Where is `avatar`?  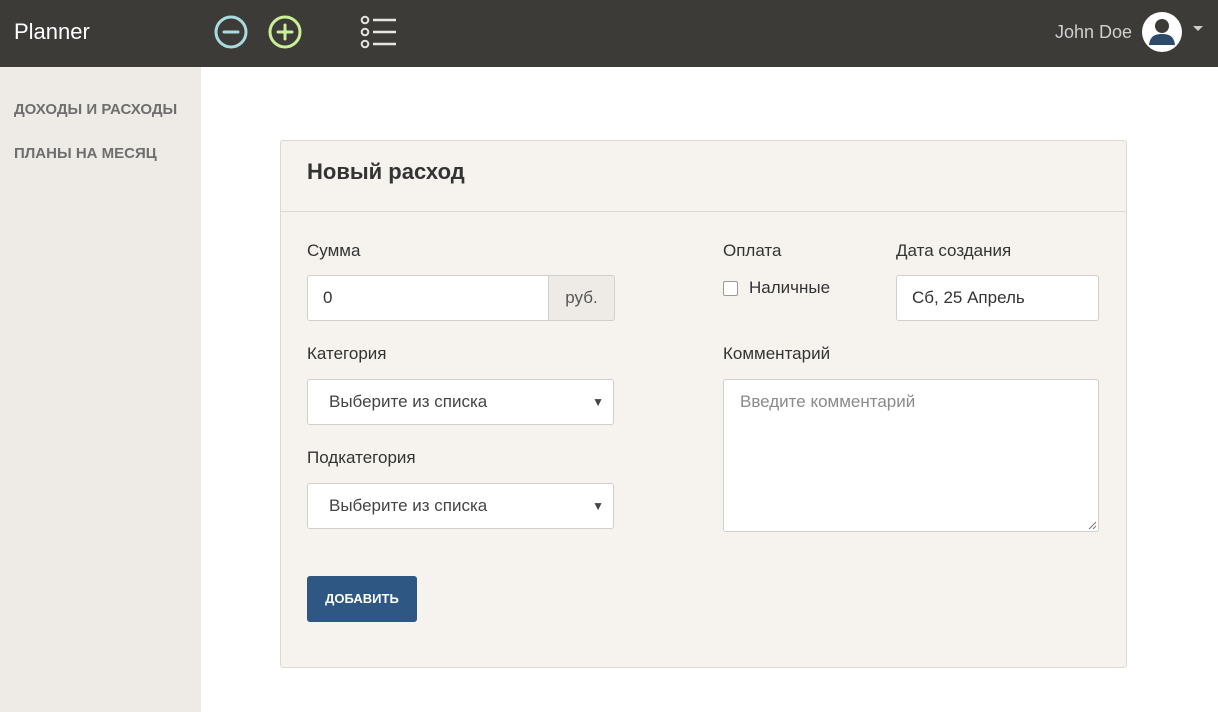
avatar is located at coordinates (1162, 32).